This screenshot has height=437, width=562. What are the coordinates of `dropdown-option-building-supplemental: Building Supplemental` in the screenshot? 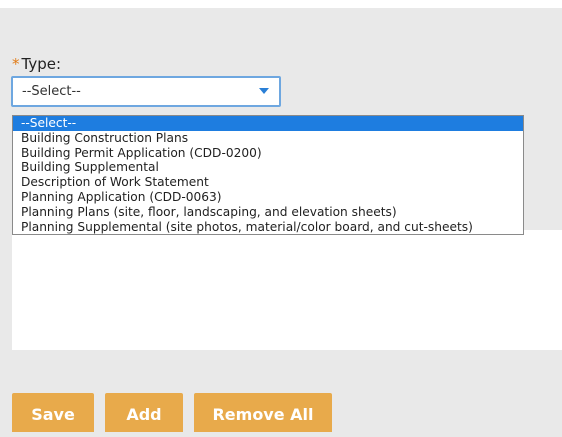 It's located at (268, 167).